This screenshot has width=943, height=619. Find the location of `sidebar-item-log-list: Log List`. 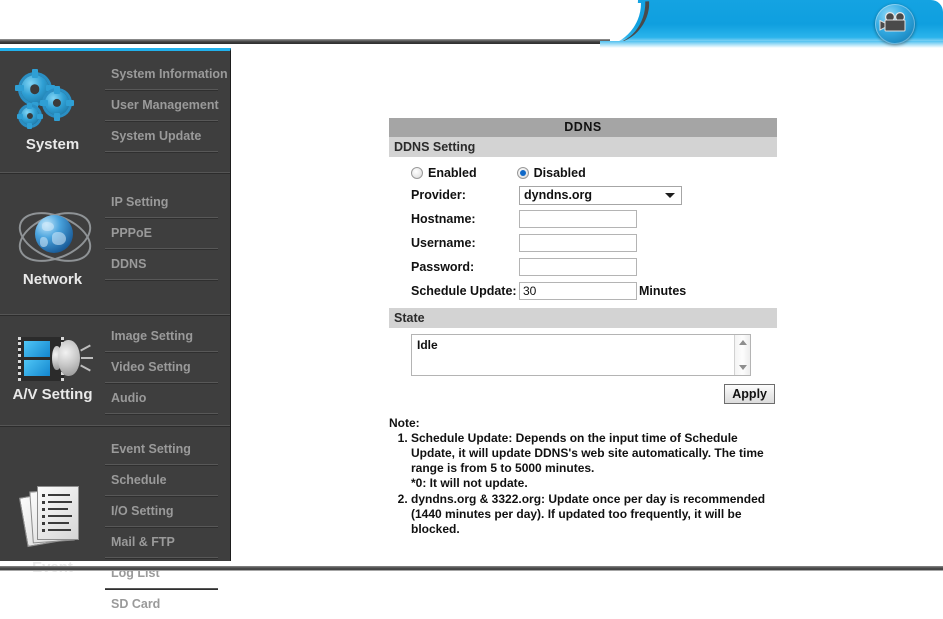

sidebar-item-log-list: Log List is located at coordinates (161, 573).